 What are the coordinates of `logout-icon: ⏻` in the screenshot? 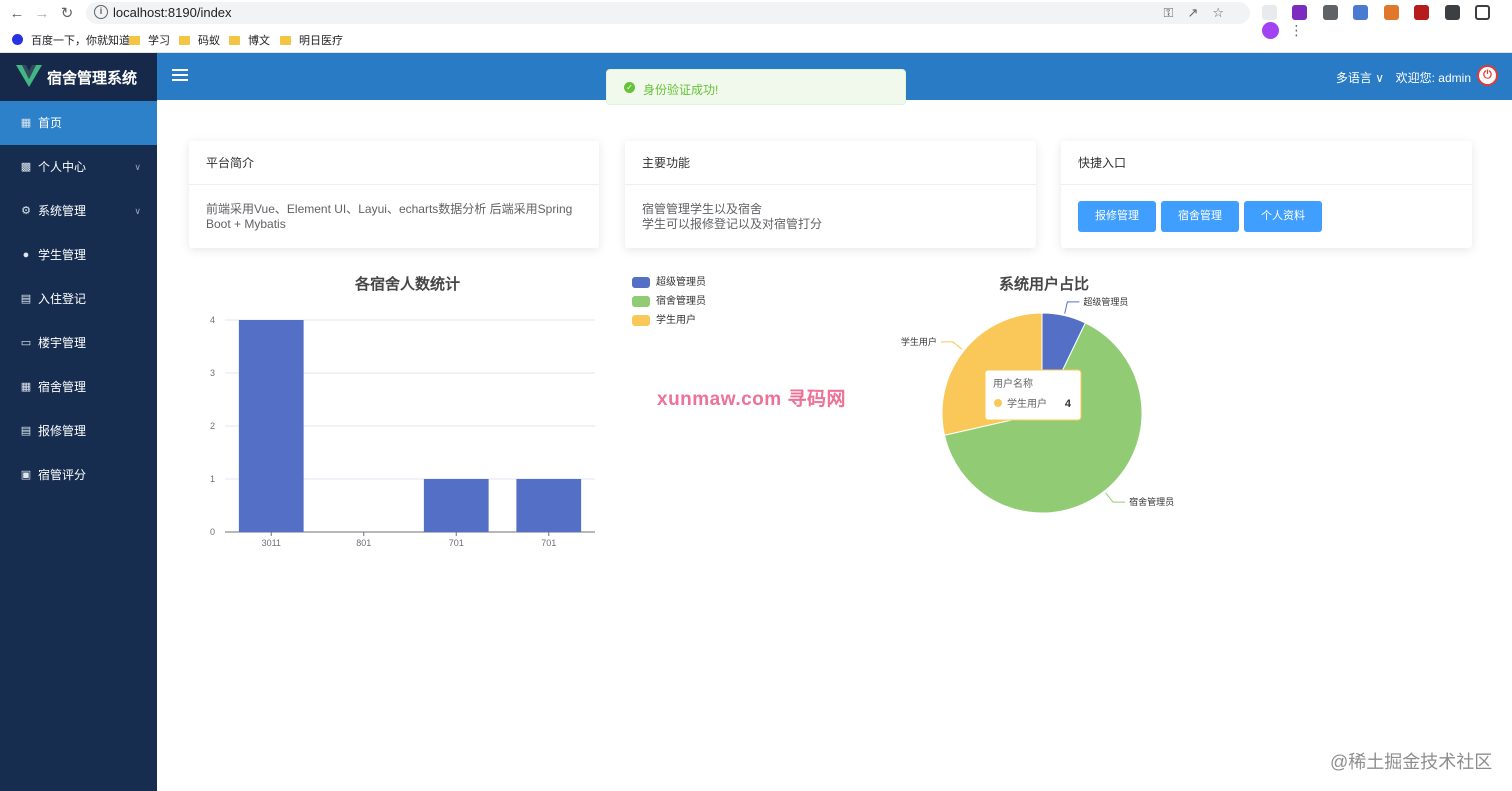 It's located at (1487, 75).